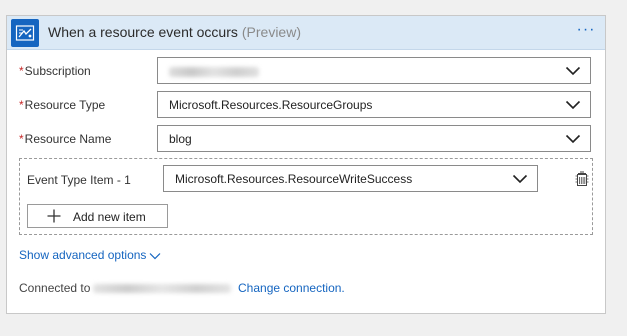  What do you see at coordinates (83, 255) in the screenshot?
I see `show-advanced-options-label: Show advanced options` at bounding box center [83, 255].